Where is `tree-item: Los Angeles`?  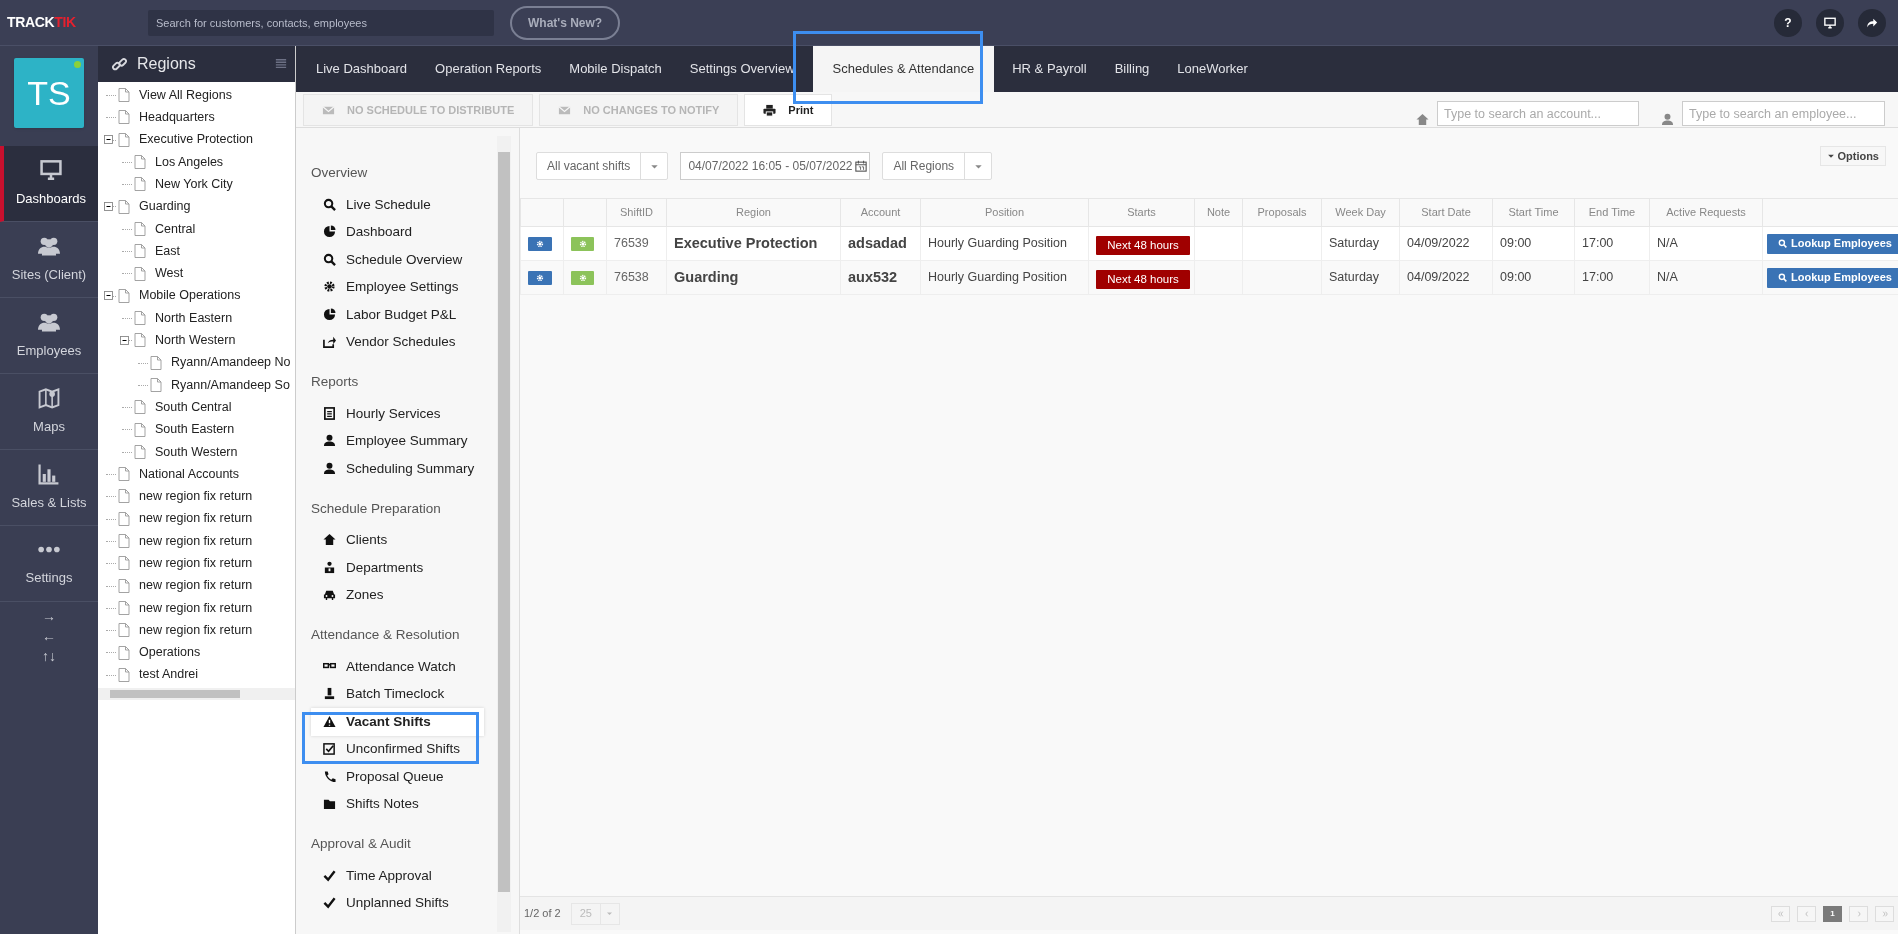
tree-item: Los Angeles is located at coordinates (189, 162).